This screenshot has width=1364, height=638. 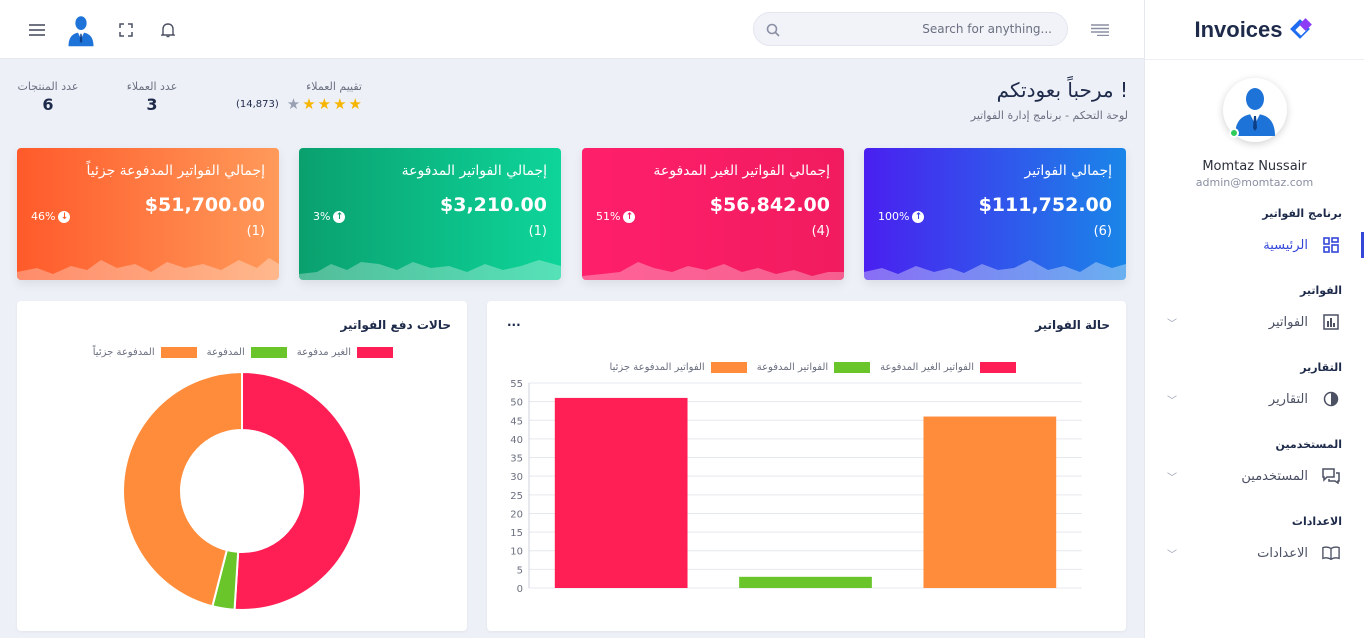 I want to click on percent-value: 3%, so click(x=322, y=216).